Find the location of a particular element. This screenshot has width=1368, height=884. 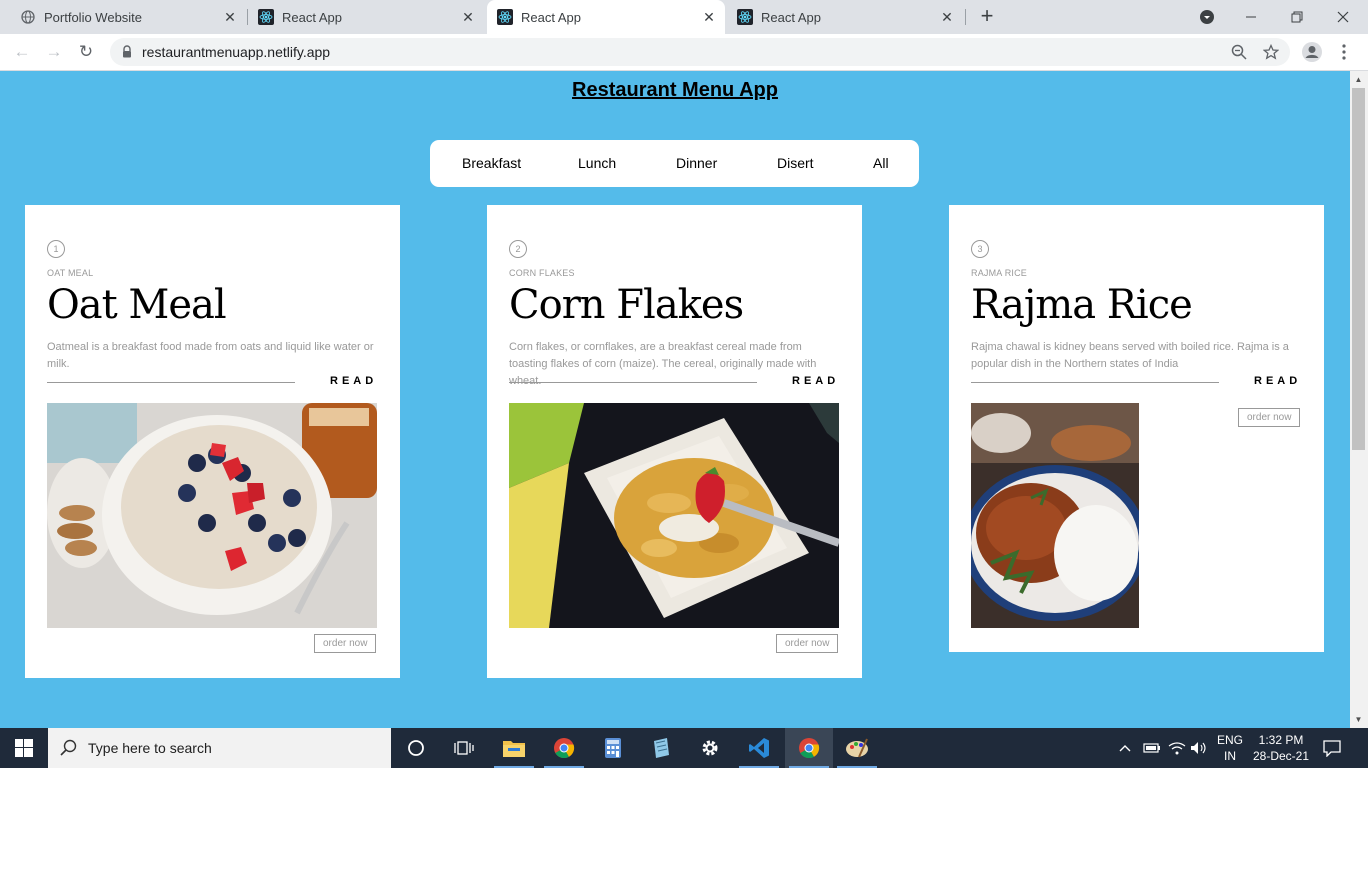

scrollbar-thumb is located at coordinates (1358, 269).